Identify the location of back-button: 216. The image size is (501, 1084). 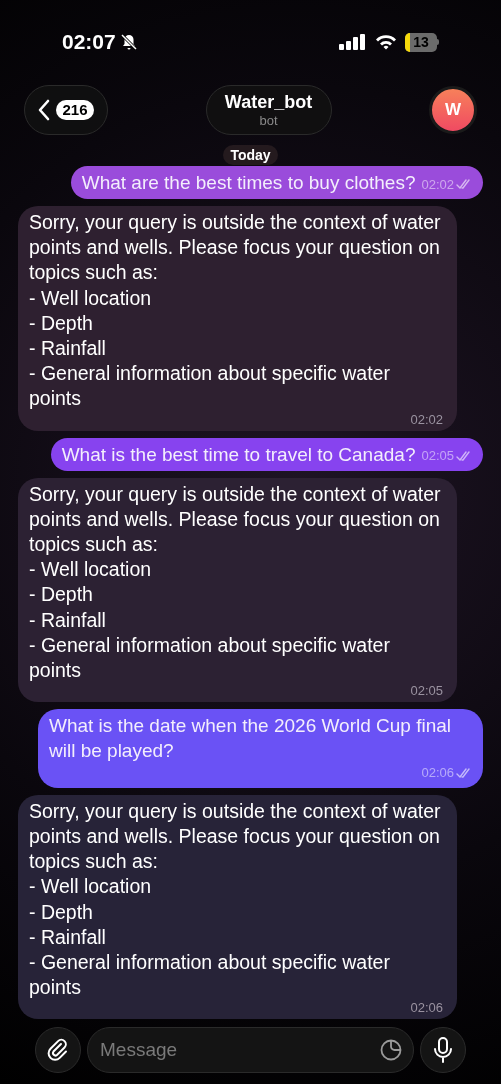
(66, 110).